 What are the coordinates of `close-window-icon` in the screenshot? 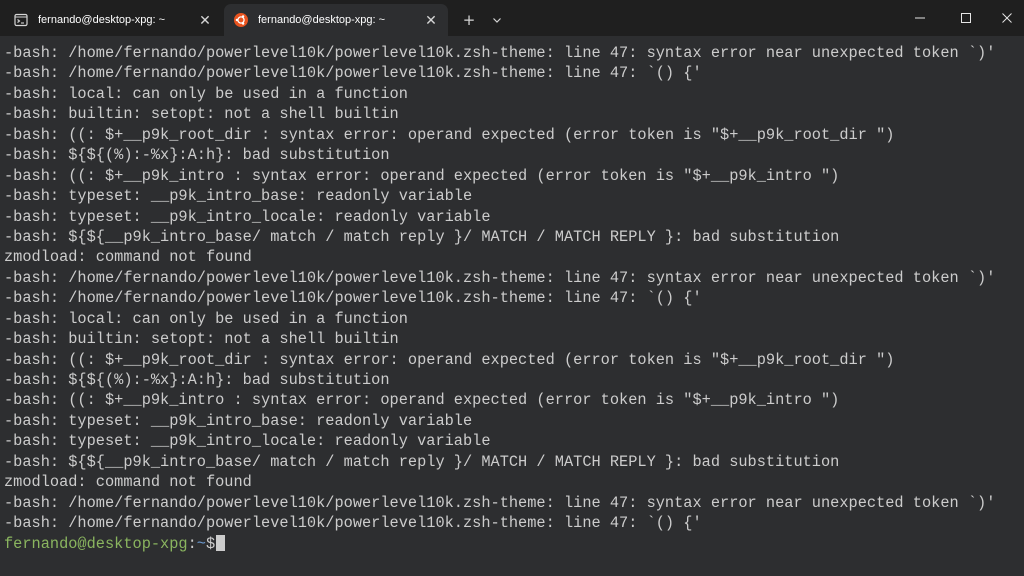 It's located at (1006, 18).